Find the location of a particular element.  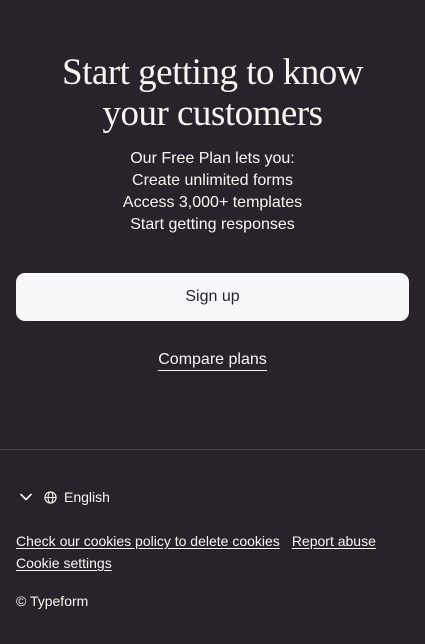

benefit-item: Start getting responses is located at coordinates (212, 224).